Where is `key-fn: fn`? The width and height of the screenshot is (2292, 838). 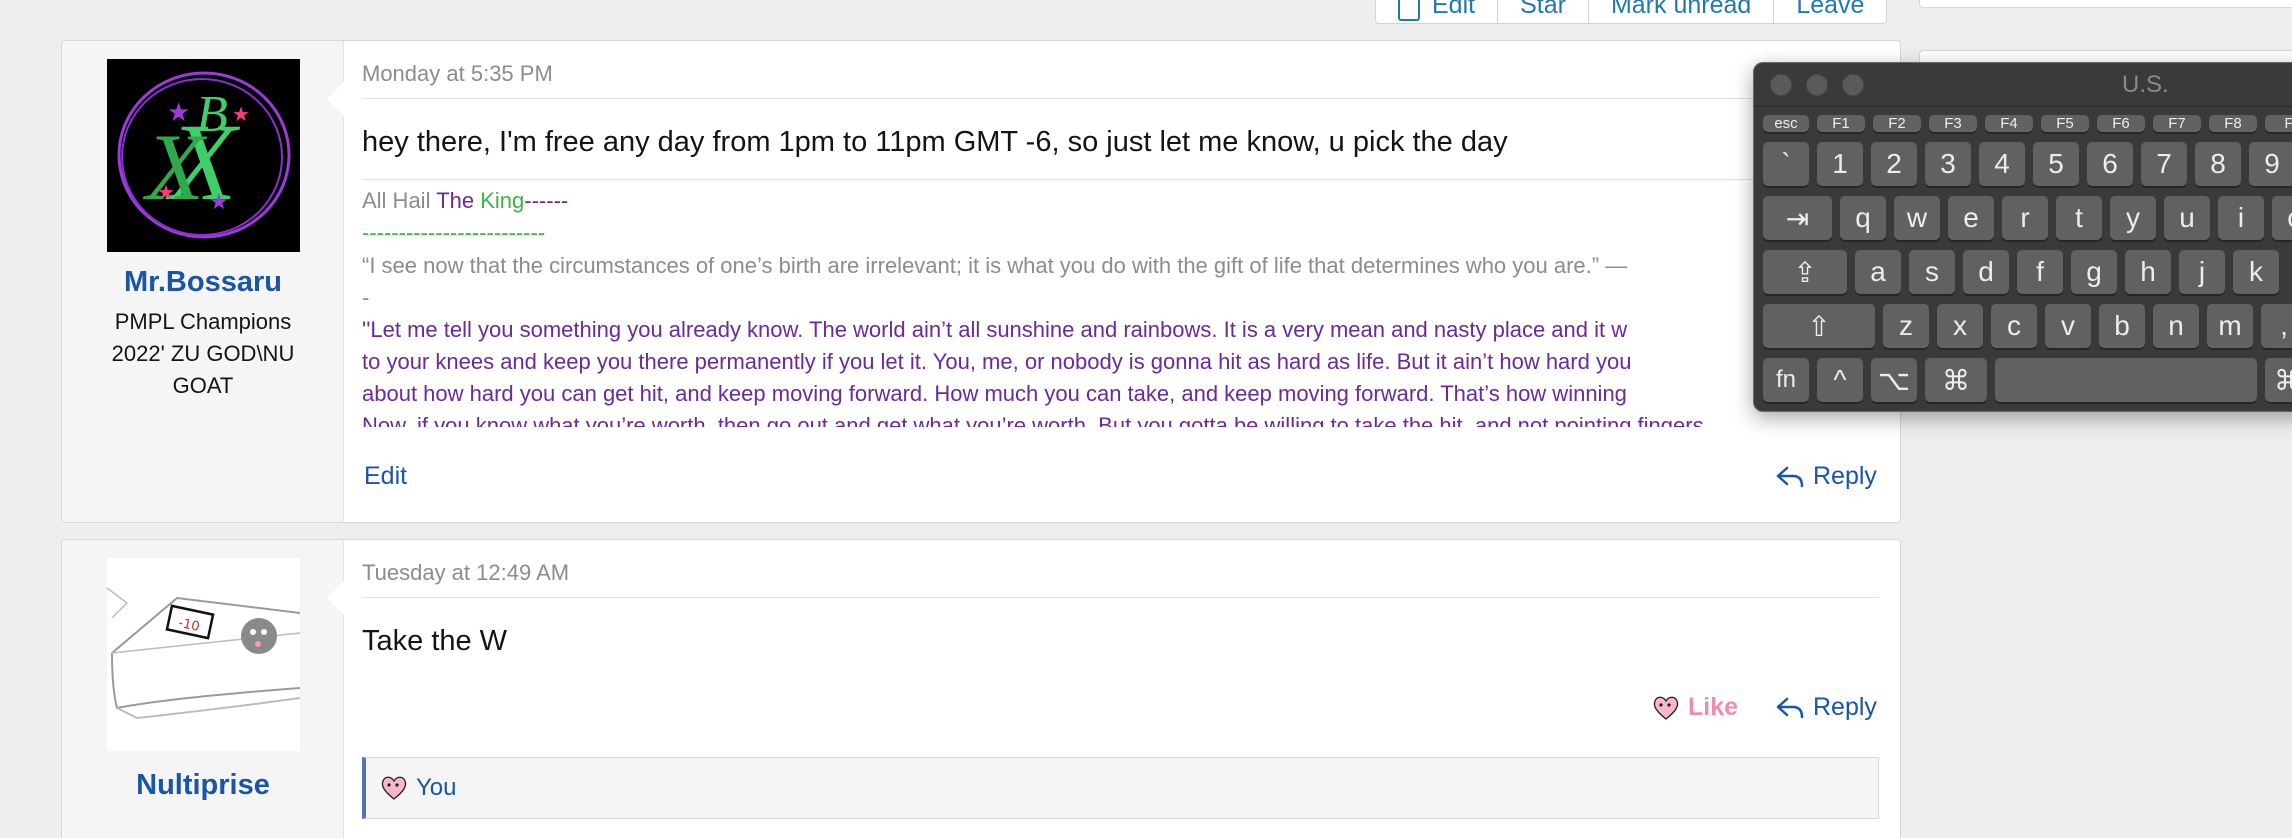 key-fn: fn is located at coordinates (1786, 380).